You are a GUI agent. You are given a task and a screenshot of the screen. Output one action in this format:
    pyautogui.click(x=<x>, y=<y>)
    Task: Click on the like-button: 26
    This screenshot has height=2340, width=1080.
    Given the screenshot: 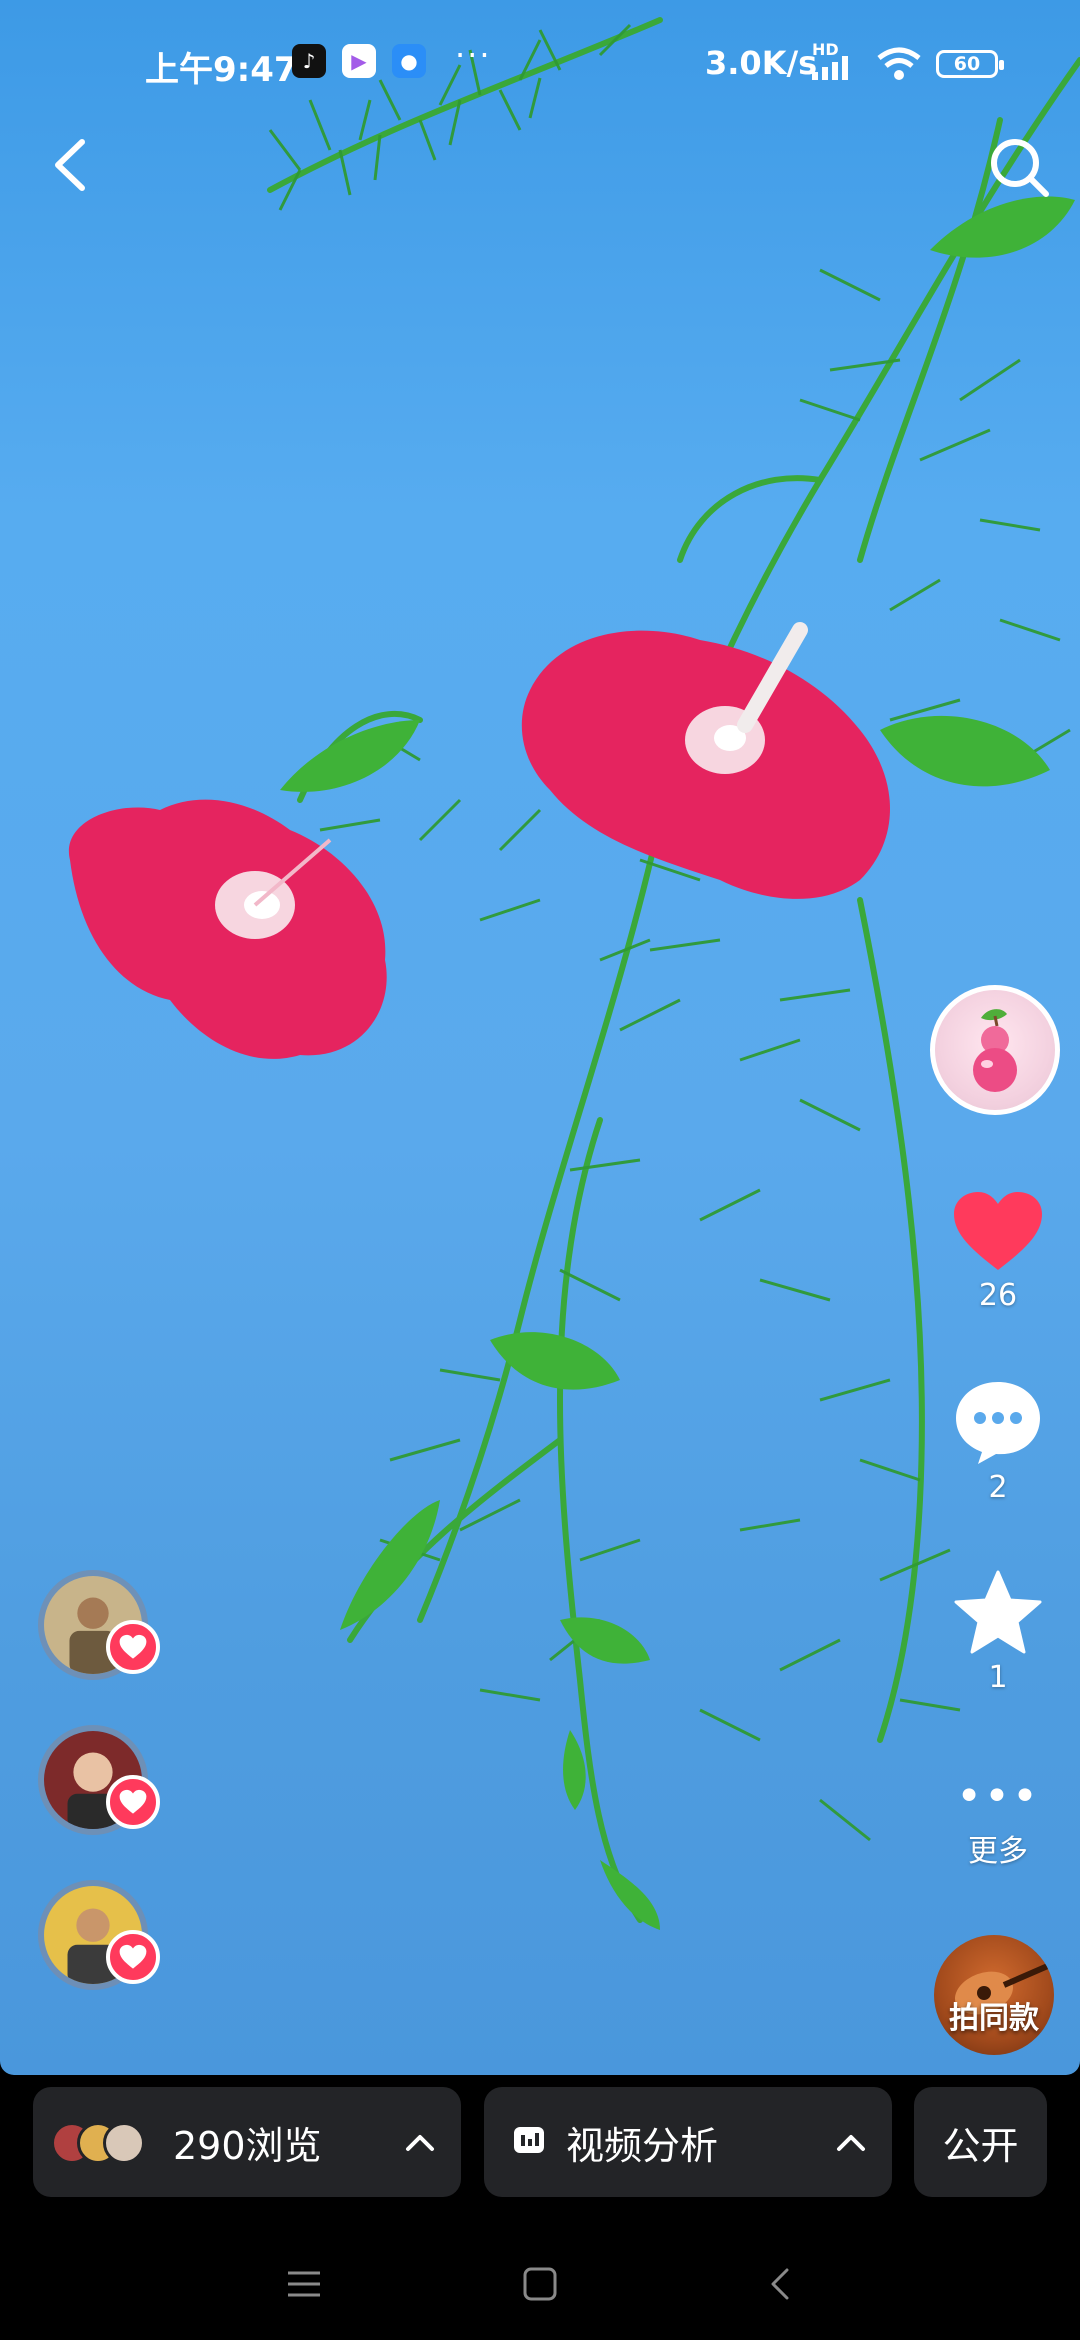 What is the action you would take?
    pyautogui.click(x=998, y=1251)
    